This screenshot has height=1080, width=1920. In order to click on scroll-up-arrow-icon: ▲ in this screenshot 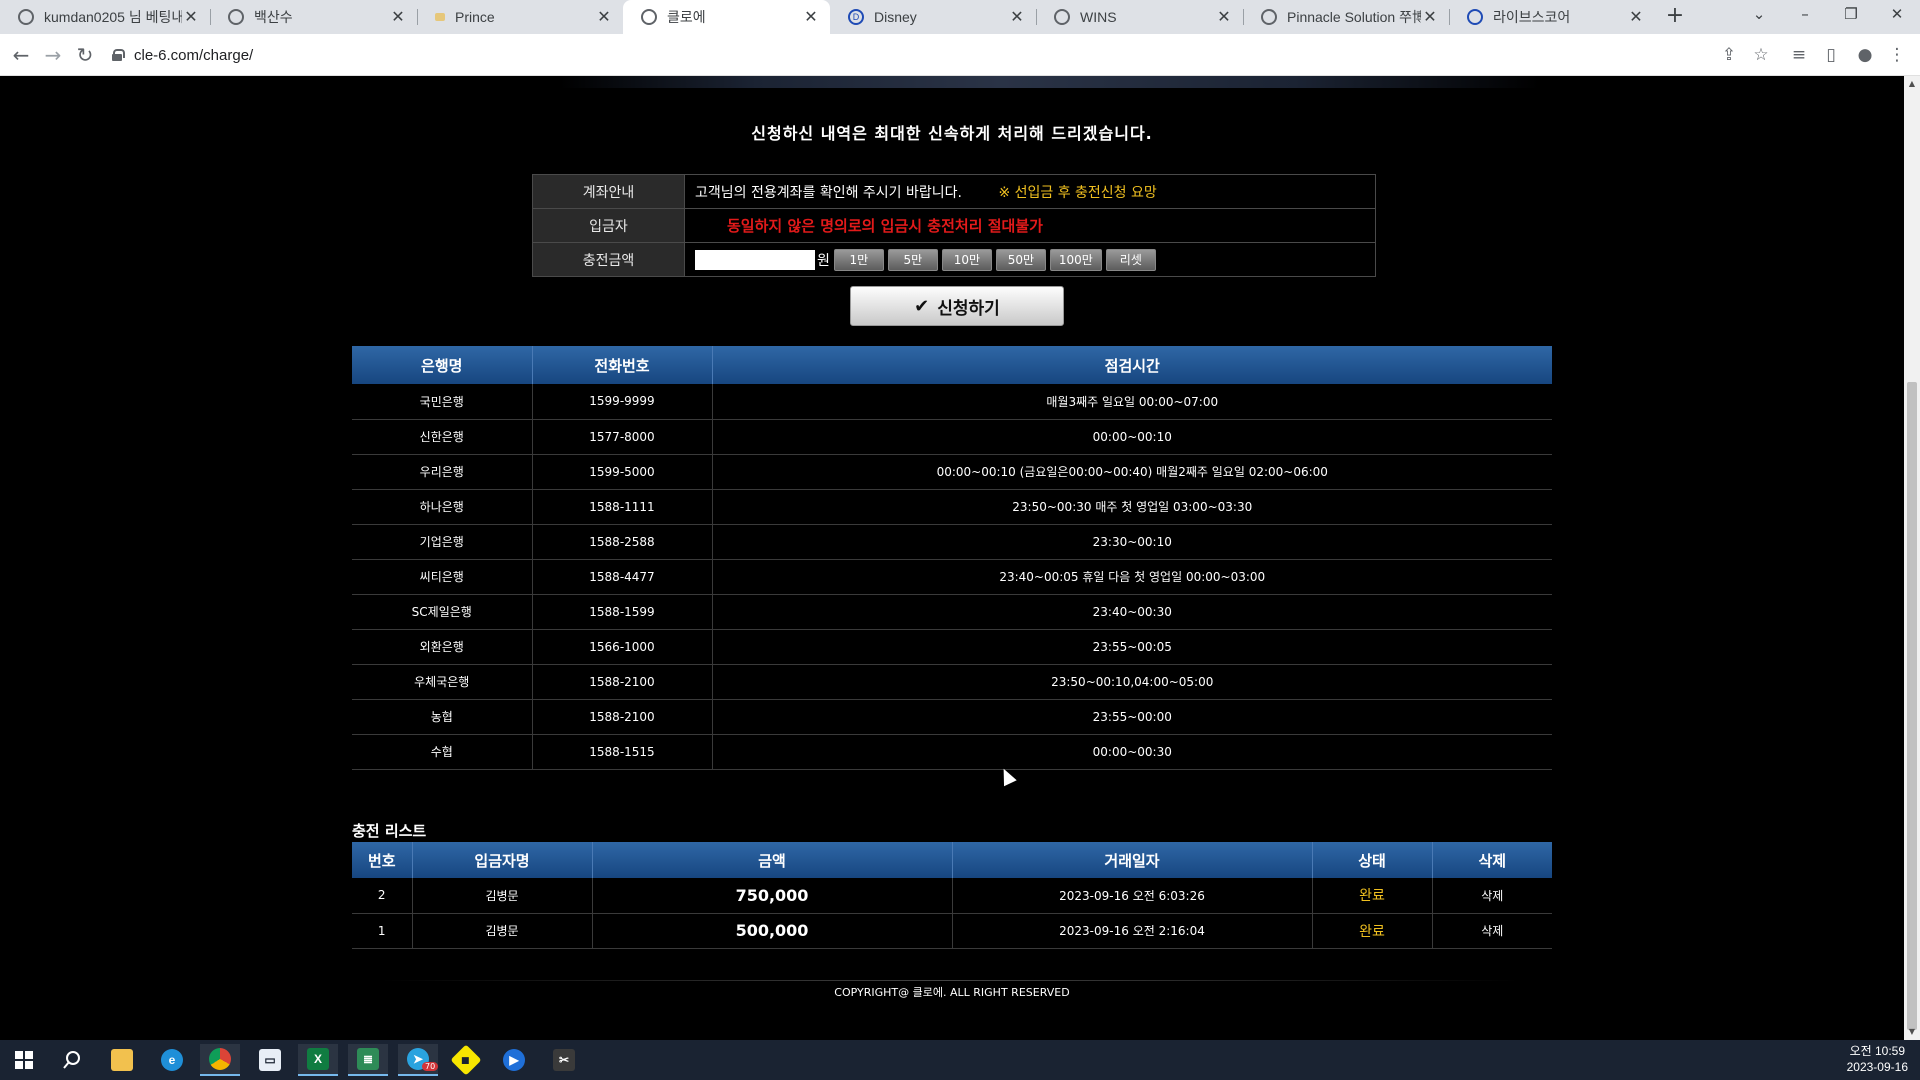, I will do `click(1912, 84)`.